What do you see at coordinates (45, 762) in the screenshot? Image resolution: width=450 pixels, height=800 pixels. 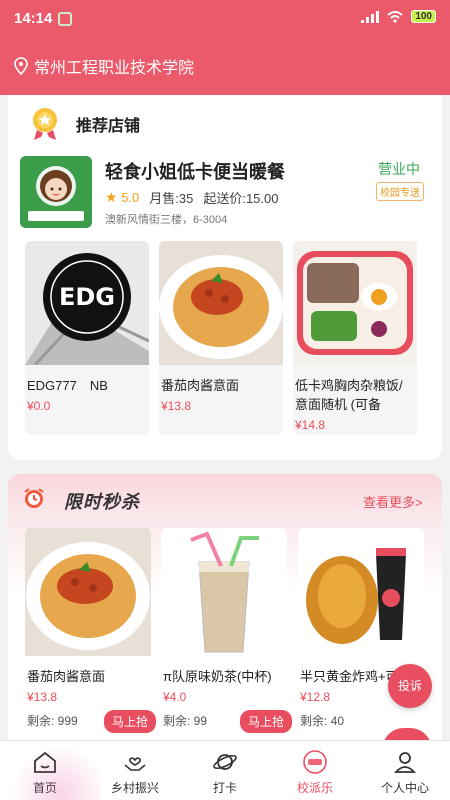 I see `home-icon` at bounding box center [45, 762].